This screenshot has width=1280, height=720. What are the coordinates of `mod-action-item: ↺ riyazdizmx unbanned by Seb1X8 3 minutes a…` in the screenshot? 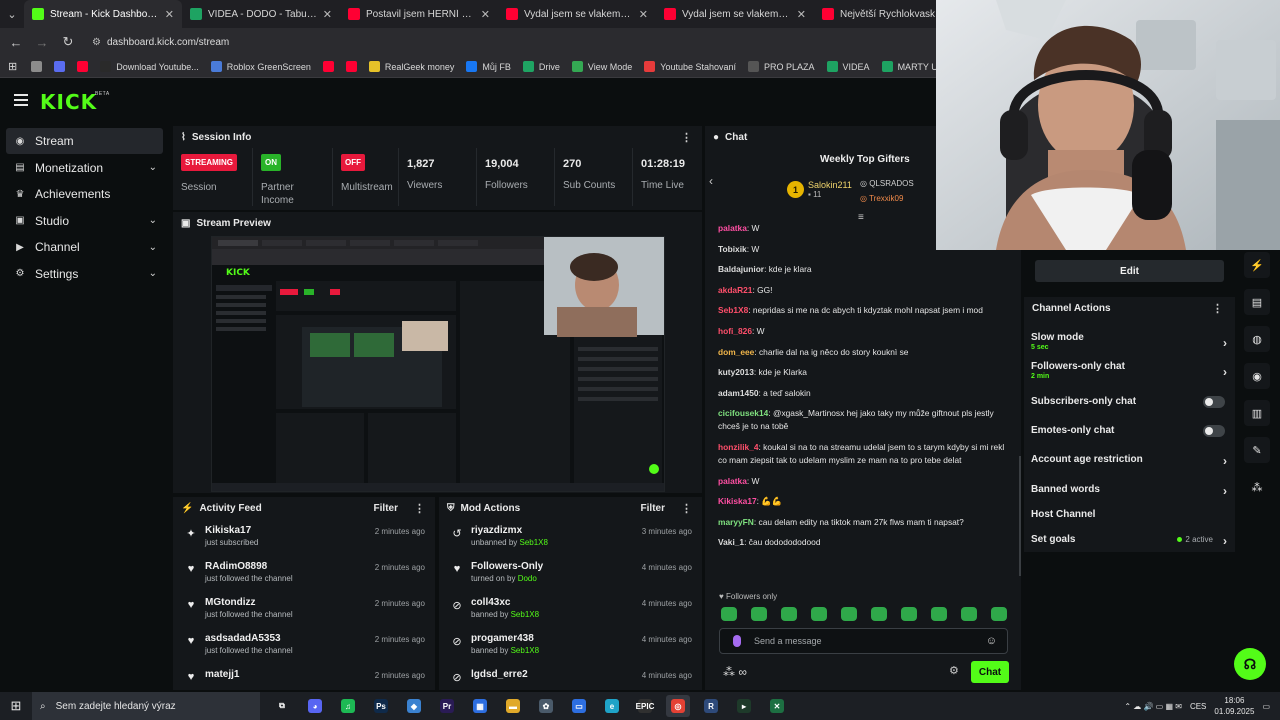 It's located at (570, 537).